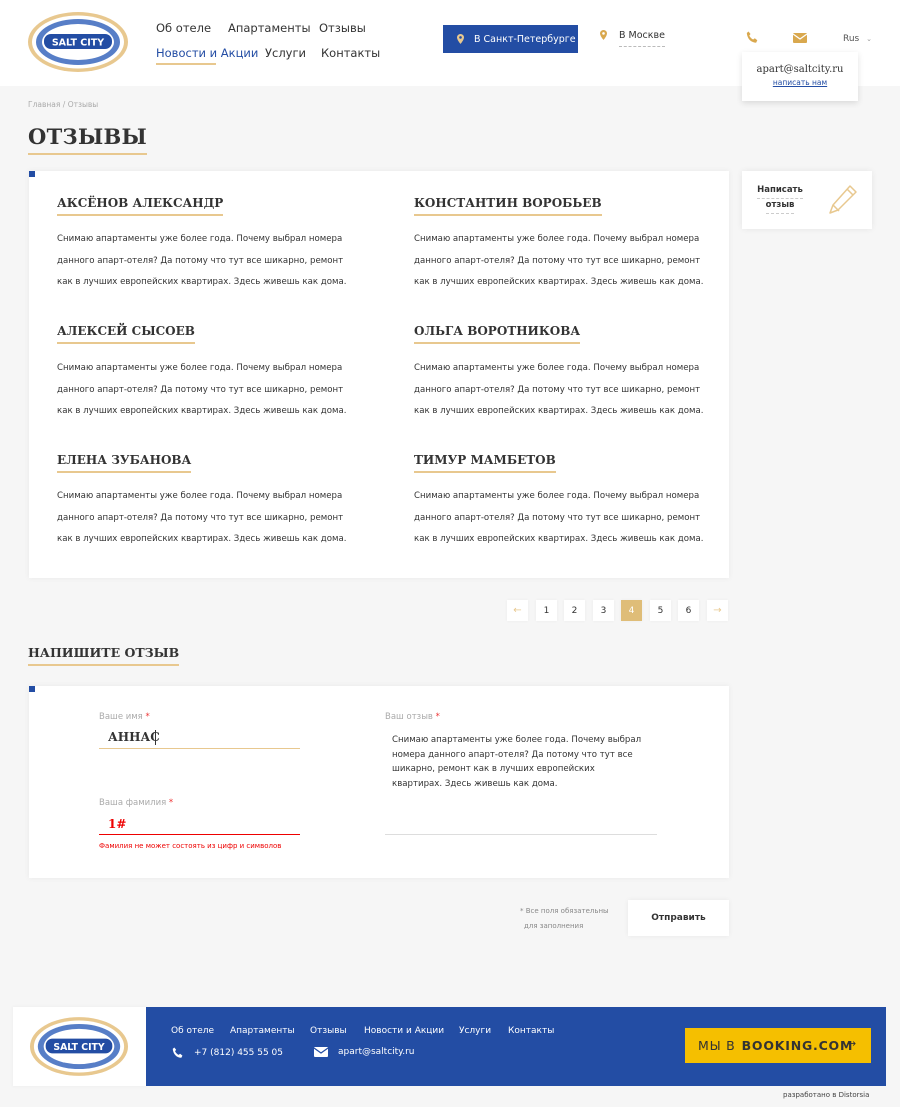  Describe the element at coordinates (485, 463) in the screenshot. I see `review-author: ТИМУР МАМБЕТОВ` at that location.